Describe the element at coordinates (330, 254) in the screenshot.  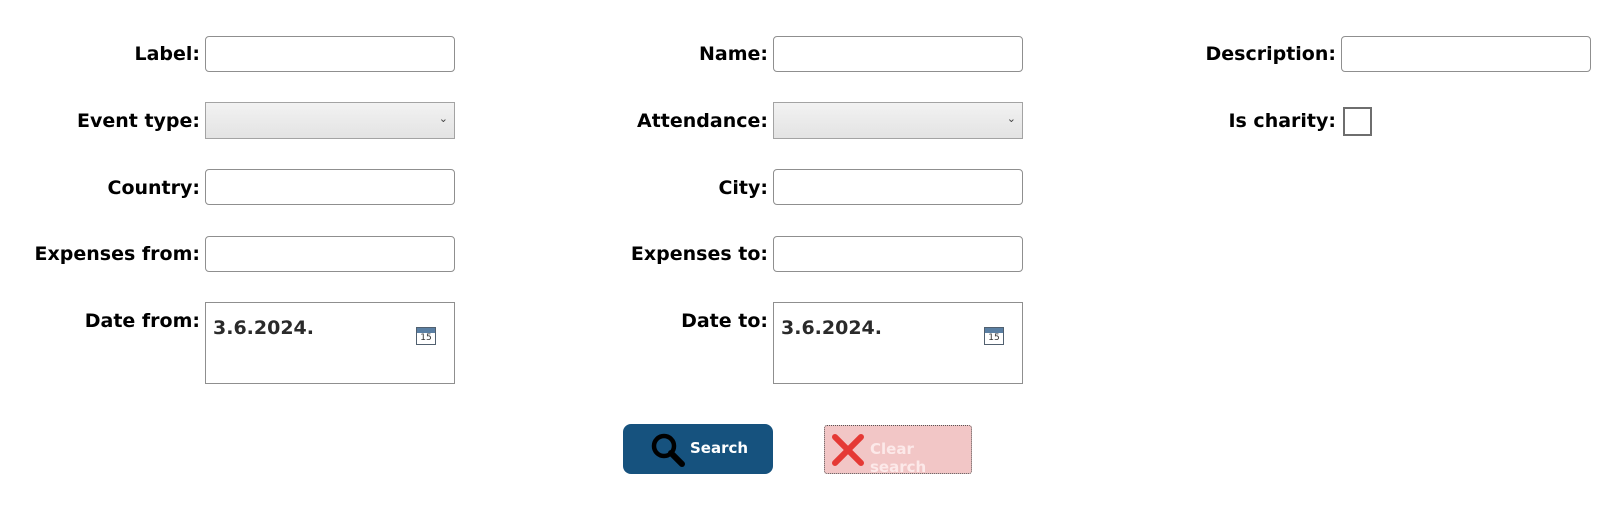
I see `expenses-from-input` at that location.